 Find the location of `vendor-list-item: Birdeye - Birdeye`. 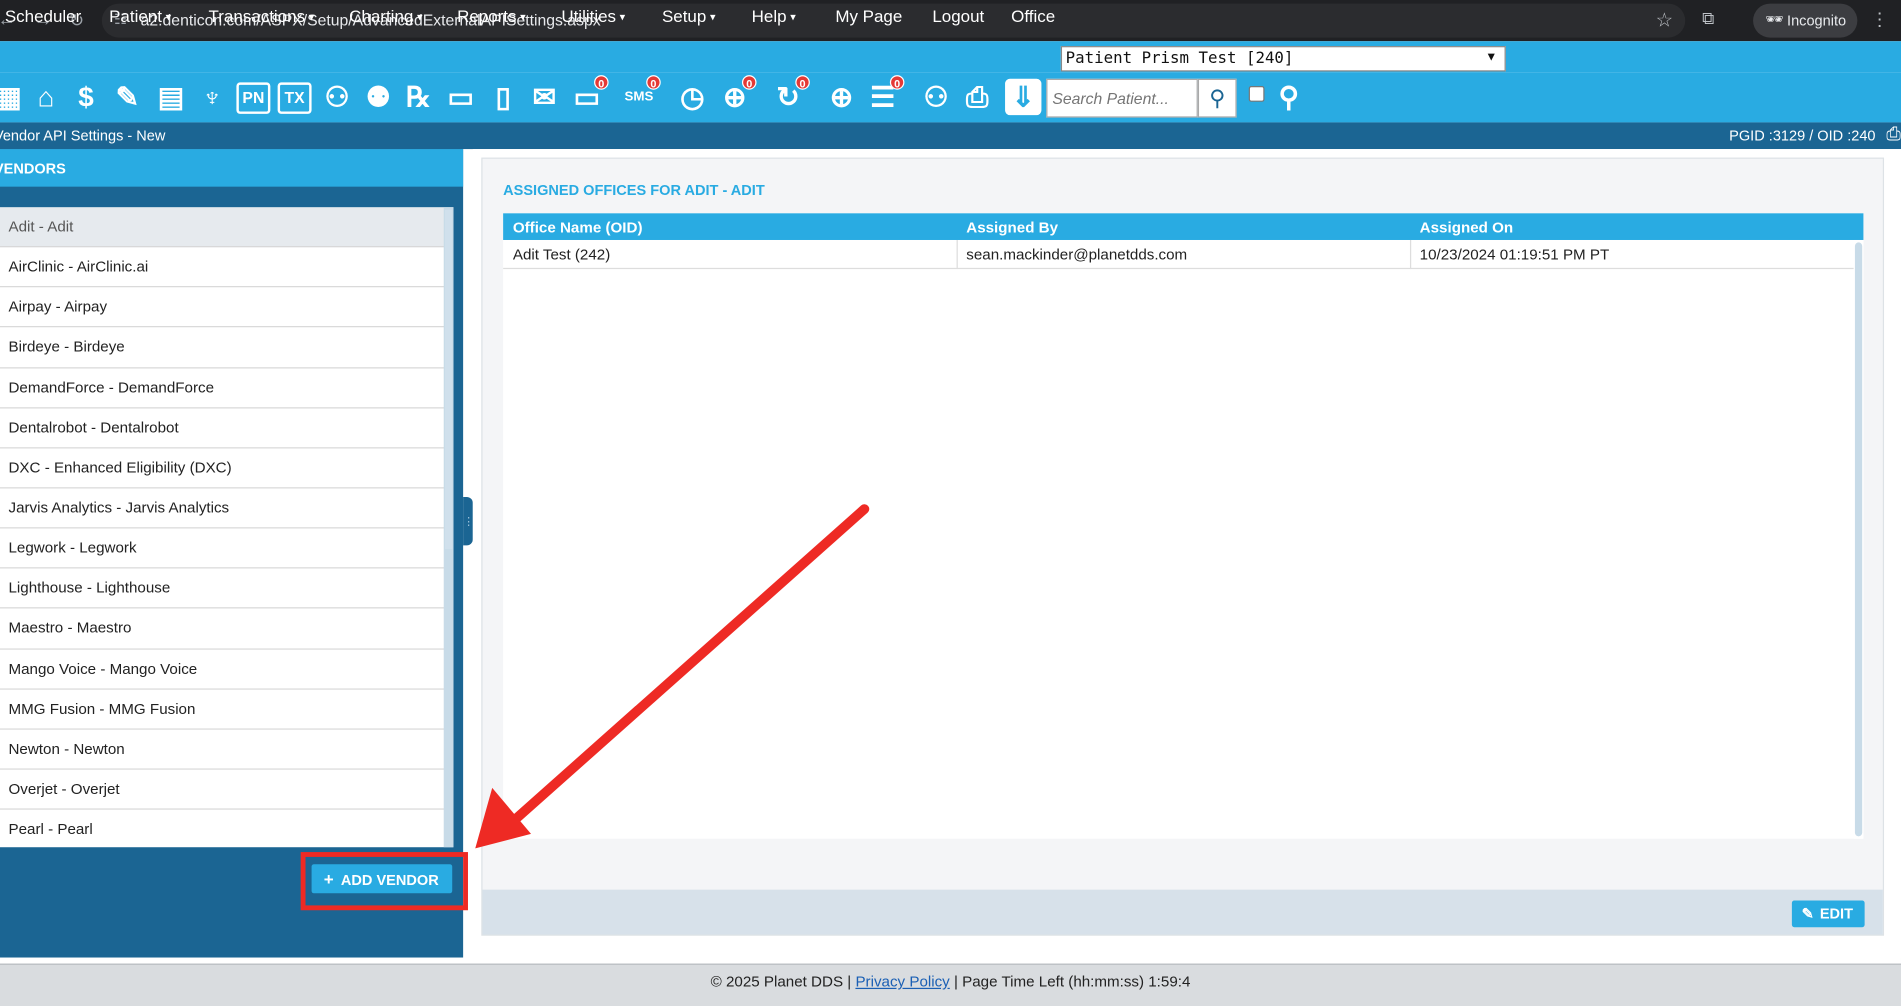

vendor-list-item: Birdeye - Birdeye is located at coordinates (227, 348).